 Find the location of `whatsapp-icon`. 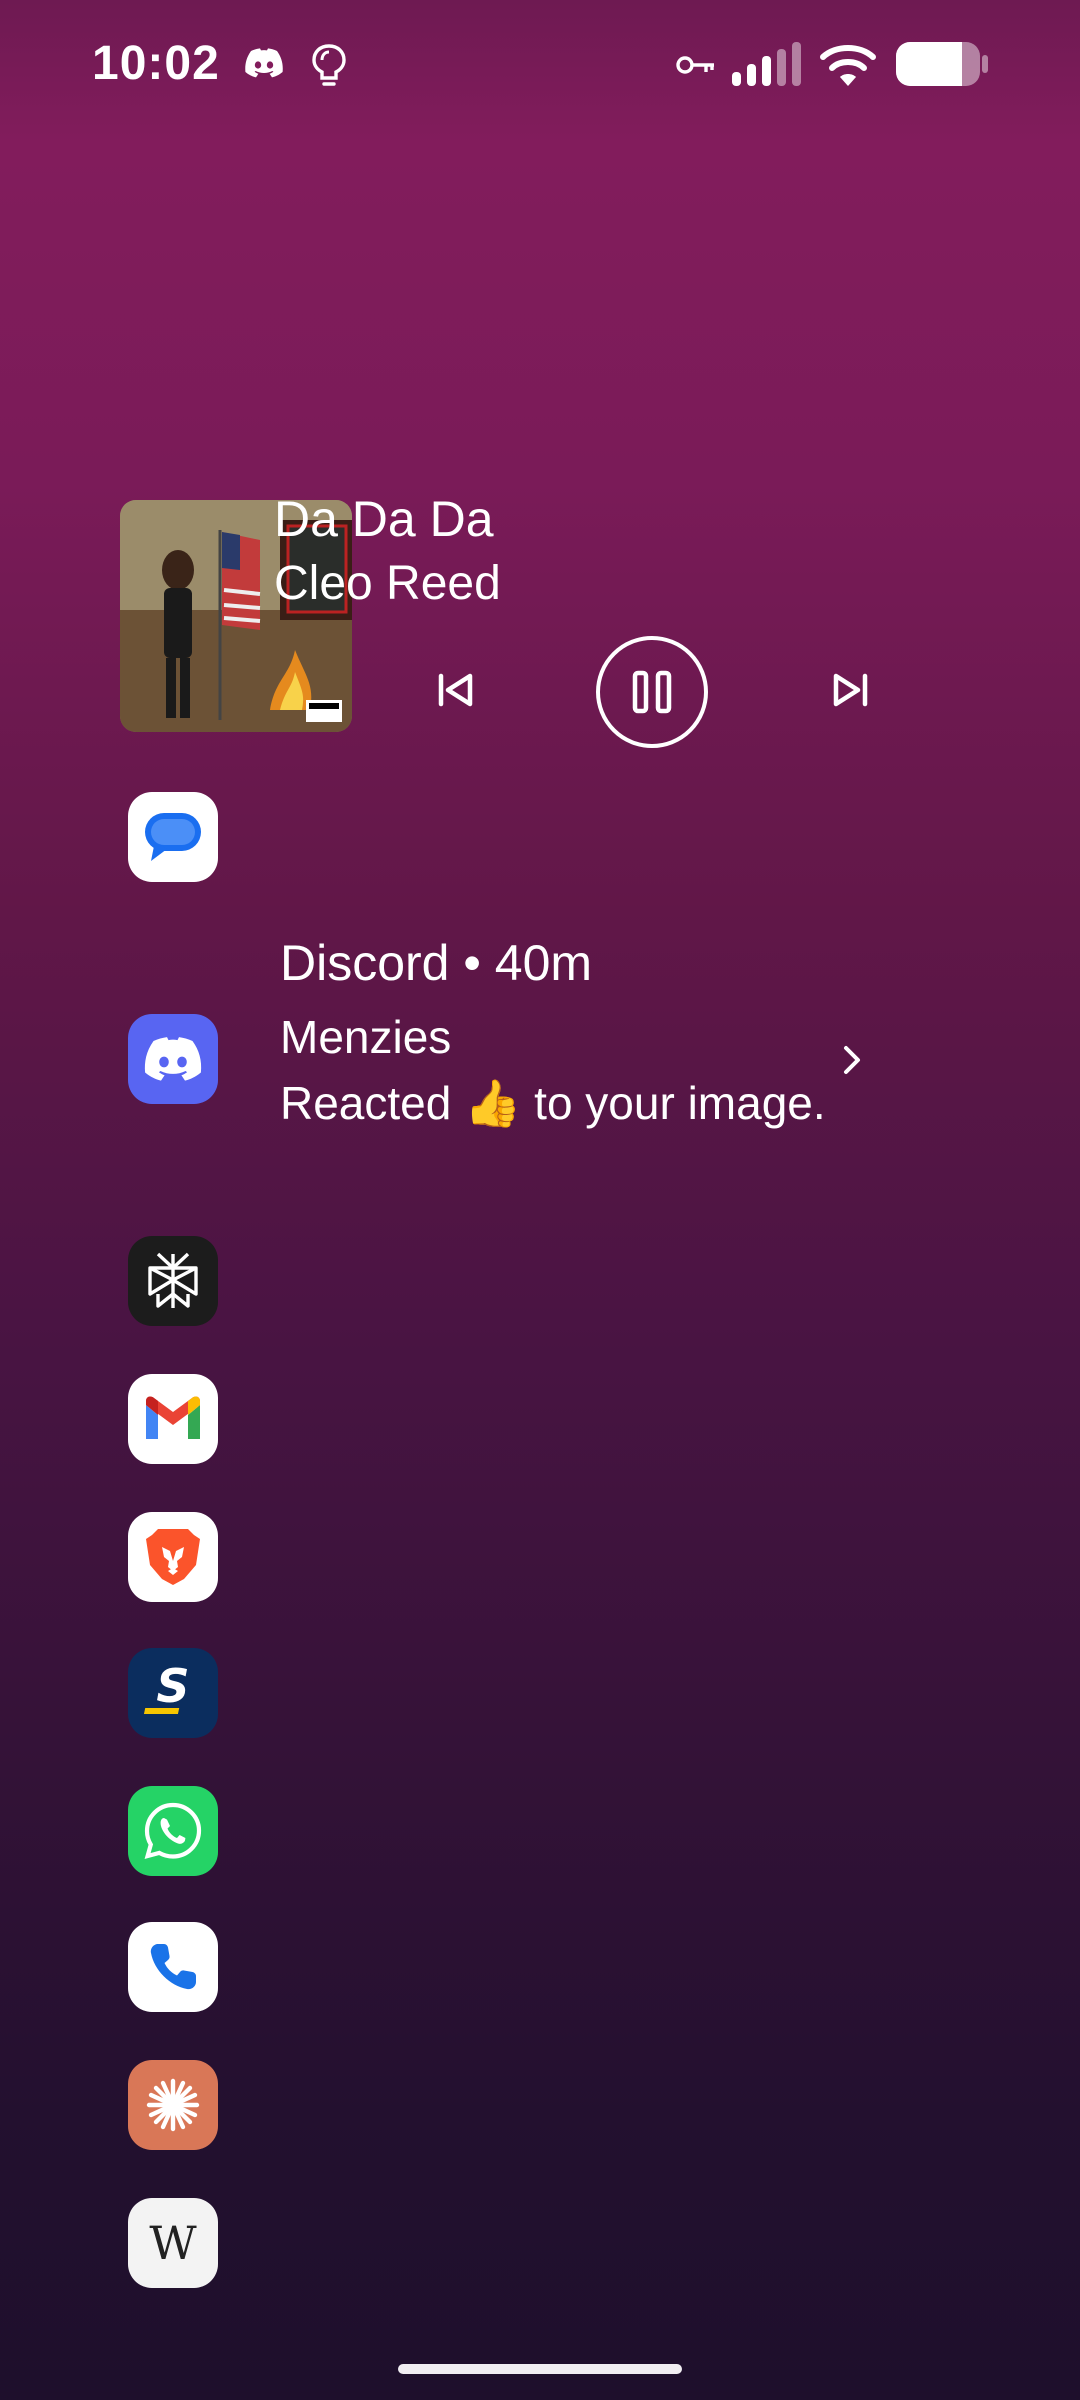

whatsapp-icon is located at coordinates (173, 1830).